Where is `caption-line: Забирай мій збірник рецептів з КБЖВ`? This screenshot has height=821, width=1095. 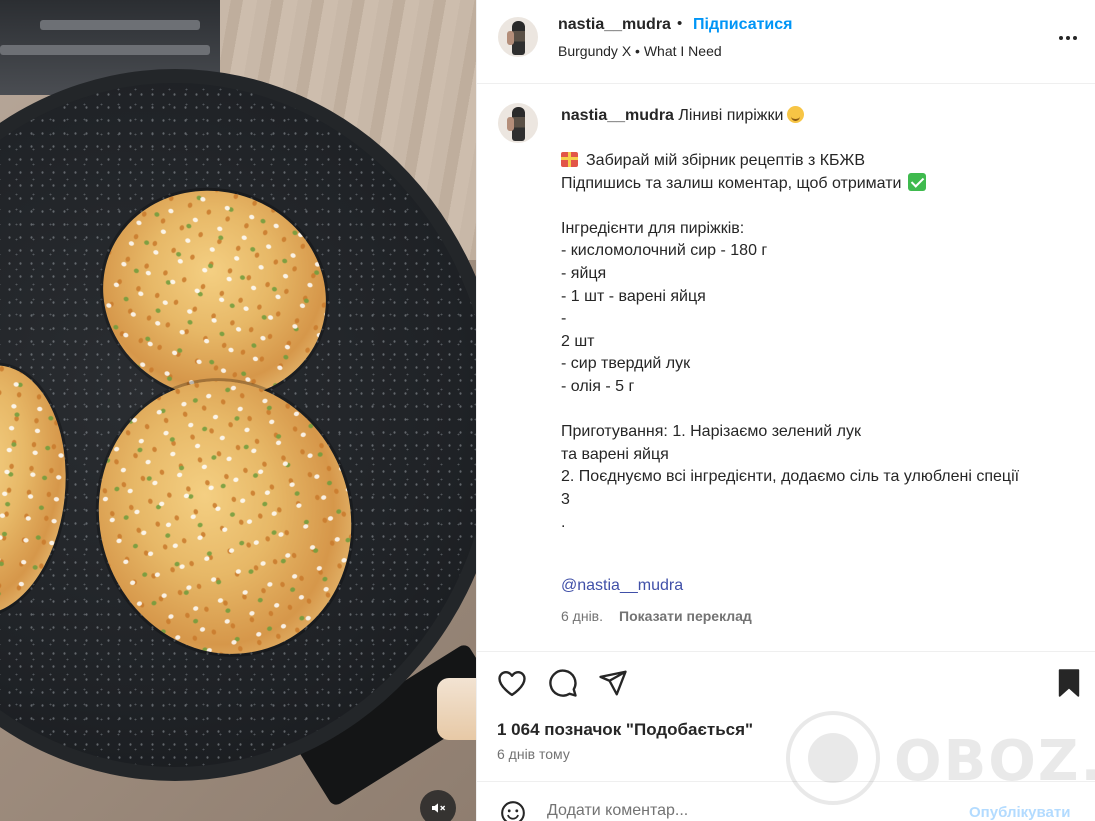 caption-line: Забирай мій збірник рецептів з КБЖВ is located at coordinates (821, 161).